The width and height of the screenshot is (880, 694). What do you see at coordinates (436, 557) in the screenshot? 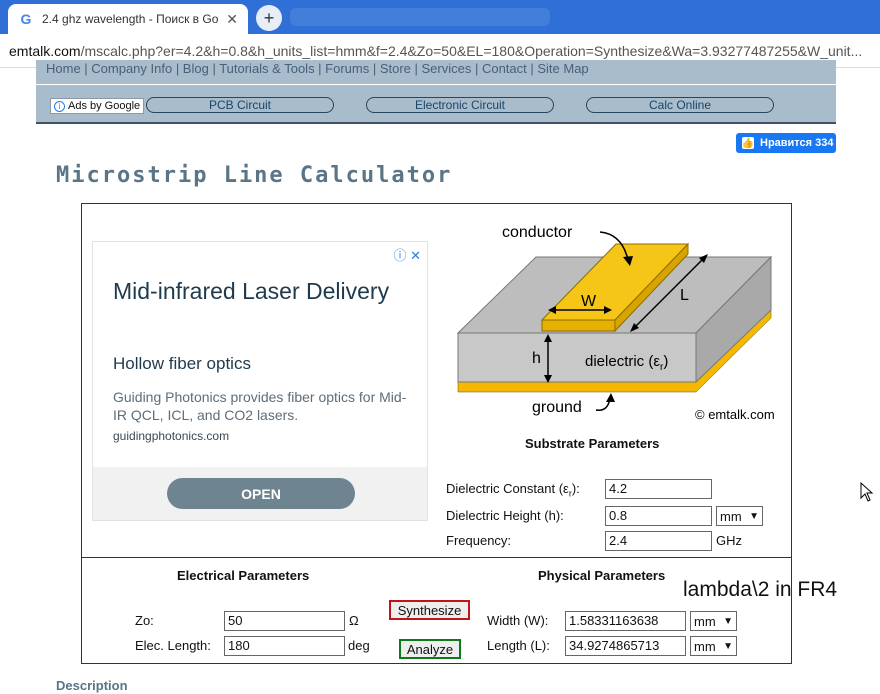
I see `divider` at bounding box center [436, 557].